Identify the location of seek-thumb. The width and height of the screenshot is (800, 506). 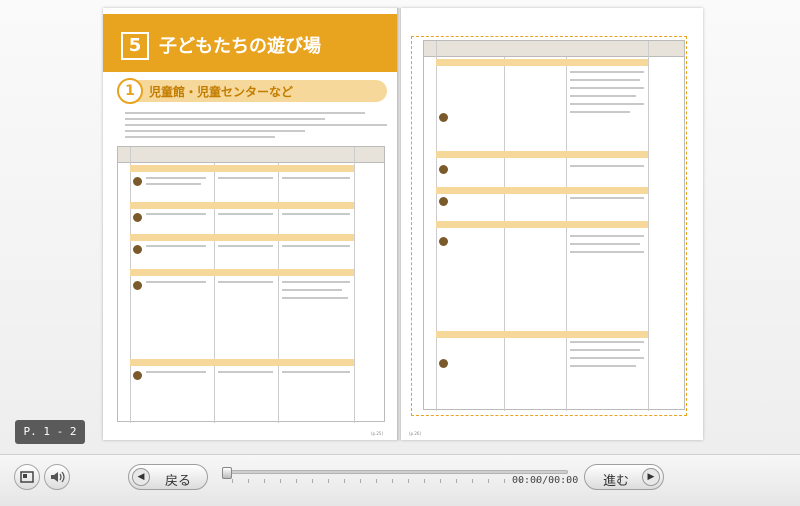
(227, 473).